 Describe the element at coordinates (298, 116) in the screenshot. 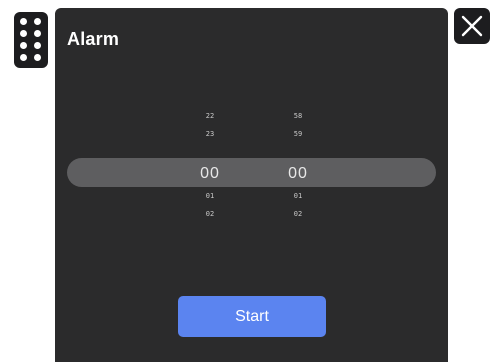

I see `minute-option: 58` at that location.